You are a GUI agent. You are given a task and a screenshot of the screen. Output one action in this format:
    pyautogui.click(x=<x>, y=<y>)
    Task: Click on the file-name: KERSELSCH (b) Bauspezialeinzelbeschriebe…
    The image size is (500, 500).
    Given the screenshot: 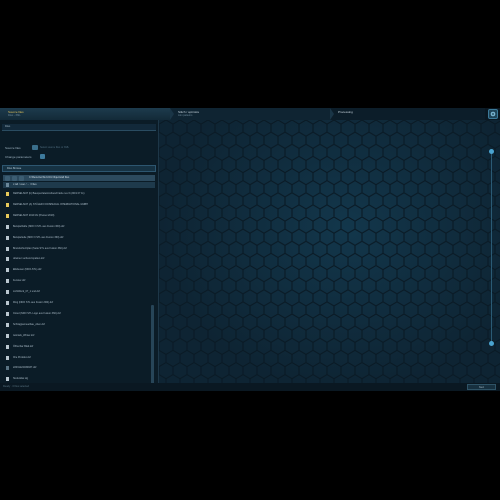 What is the action you would take?
    pyautogui.click(x=49, y=193)
    